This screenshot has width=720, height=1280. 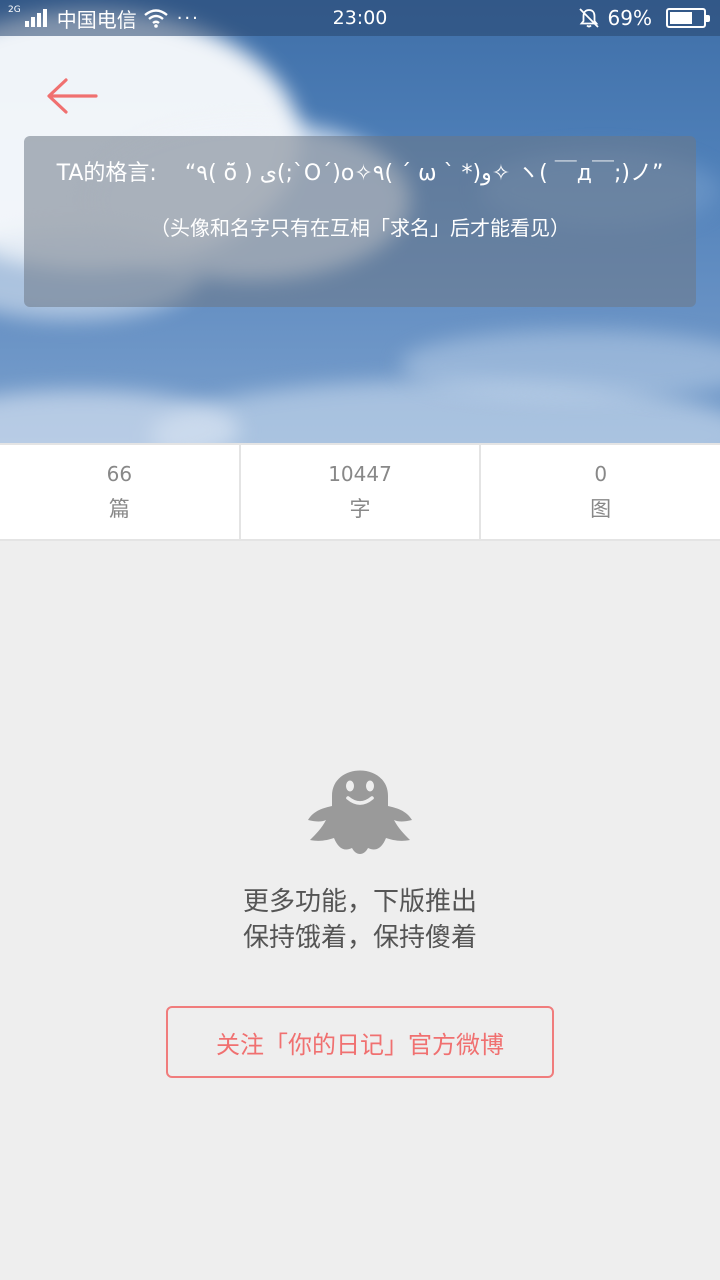 What do you see at coordinates (359, 902) in the screenshot?
I see `empty-line-1: 更多功能，下版推出` at bounding box center [359, 902].